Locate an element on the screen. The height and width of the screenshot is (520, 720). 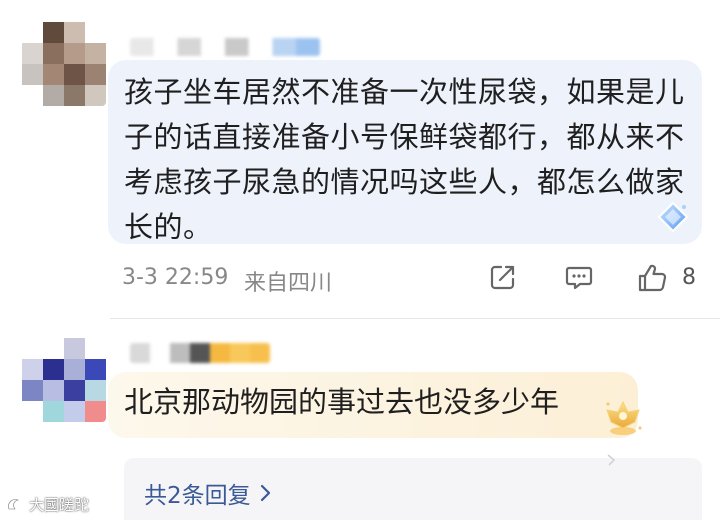
chevron-right-icon is located at coordinates (265, 493).